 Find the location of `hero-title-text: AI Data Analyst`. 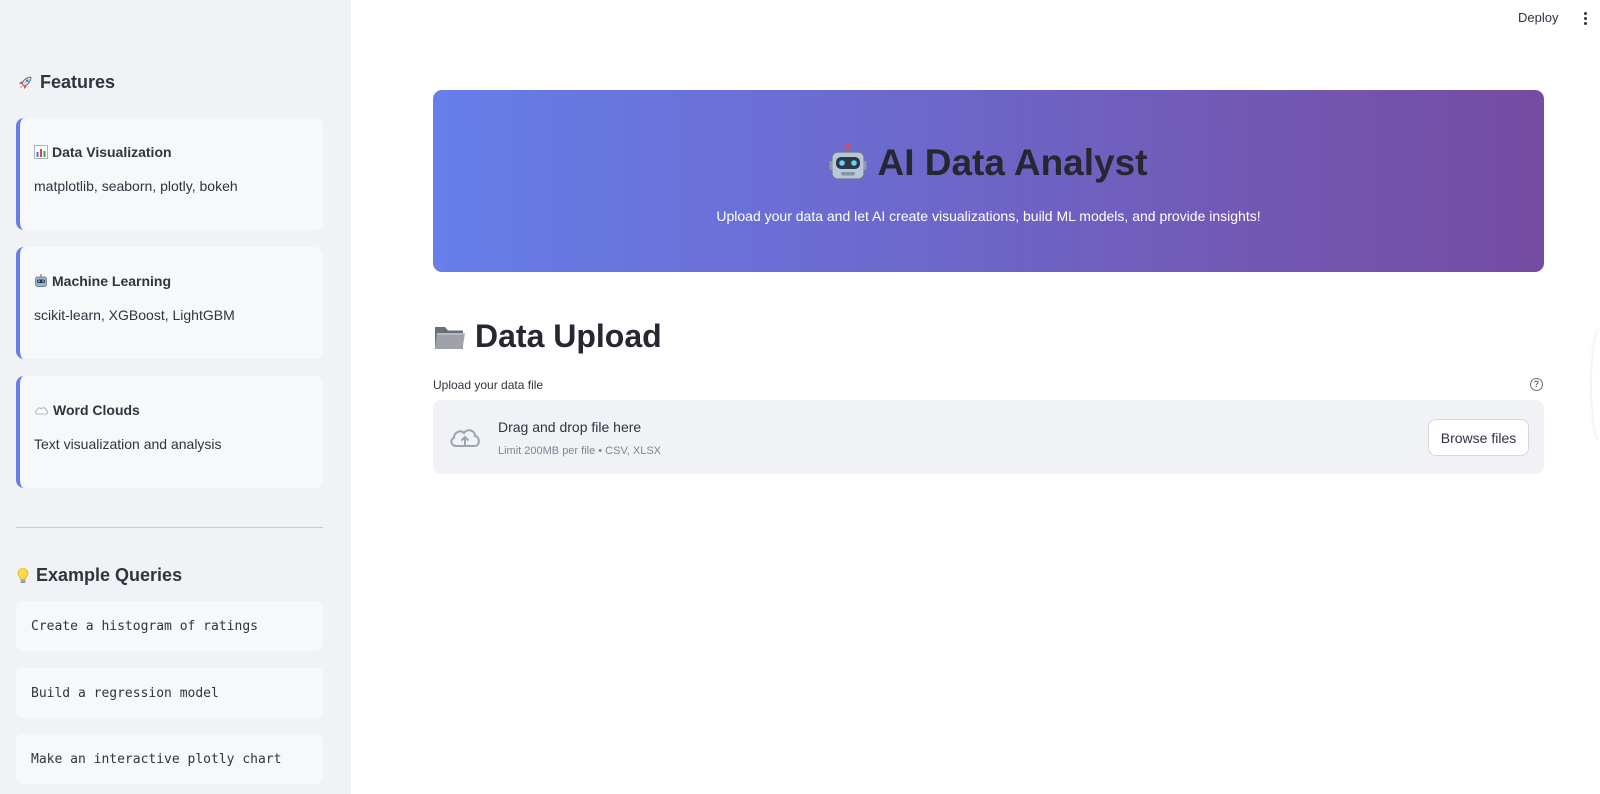

hero-title-text: AI Data Analyst is located at coordinates (1012, 162).